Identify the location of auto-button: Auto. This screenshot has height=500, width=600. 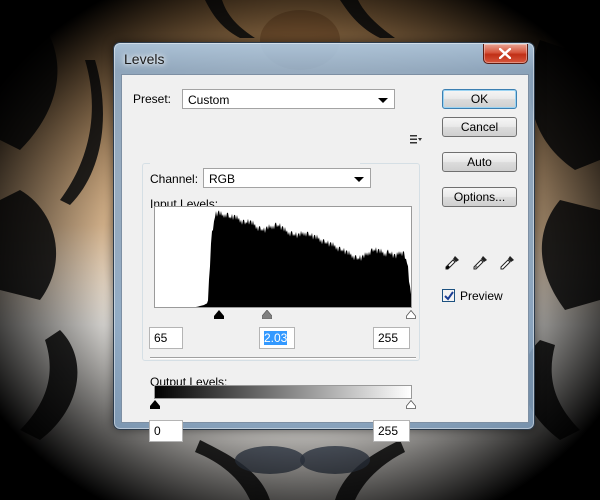
(479, 162).